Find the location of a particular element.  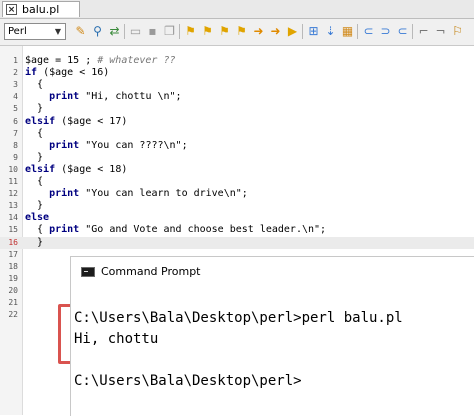

line-number: 7 is located at coordinates (15, 133).